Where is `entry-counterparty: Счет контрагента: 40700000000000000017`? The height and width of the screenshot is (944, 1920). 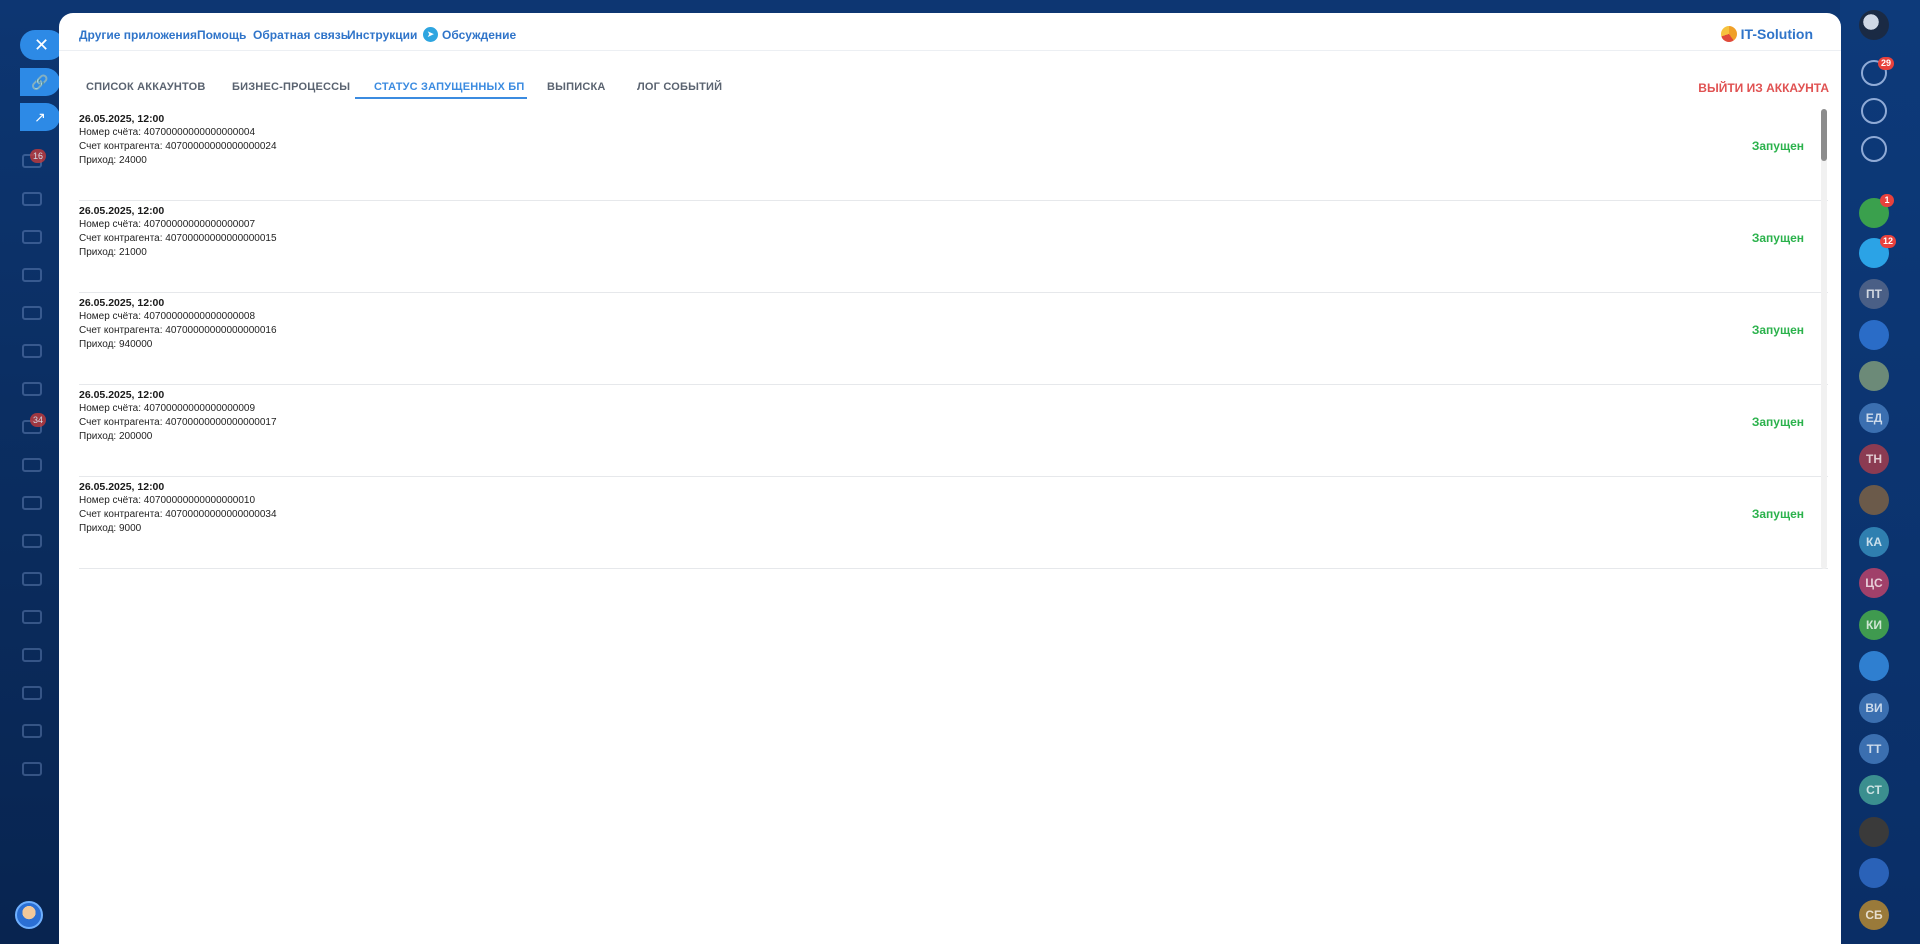 entry-counterparty: Счет контрагента: 40700000000000000017 is located at coordinates (178, 422).